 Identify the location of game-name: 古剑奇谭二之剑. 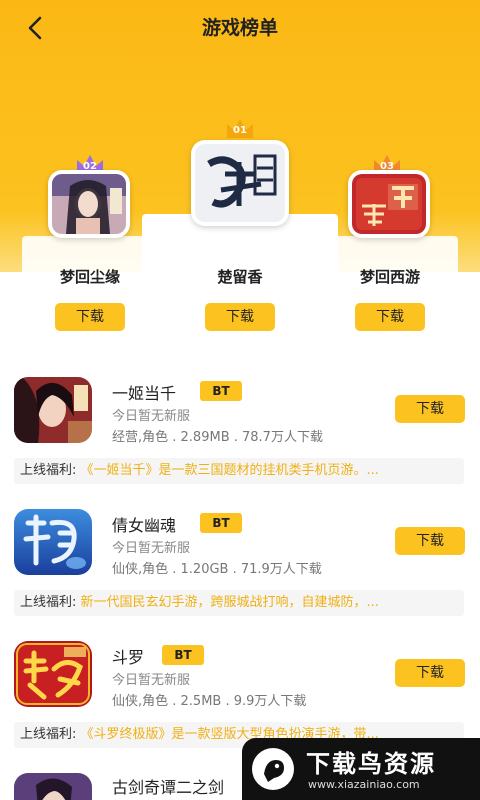
(168, 787).